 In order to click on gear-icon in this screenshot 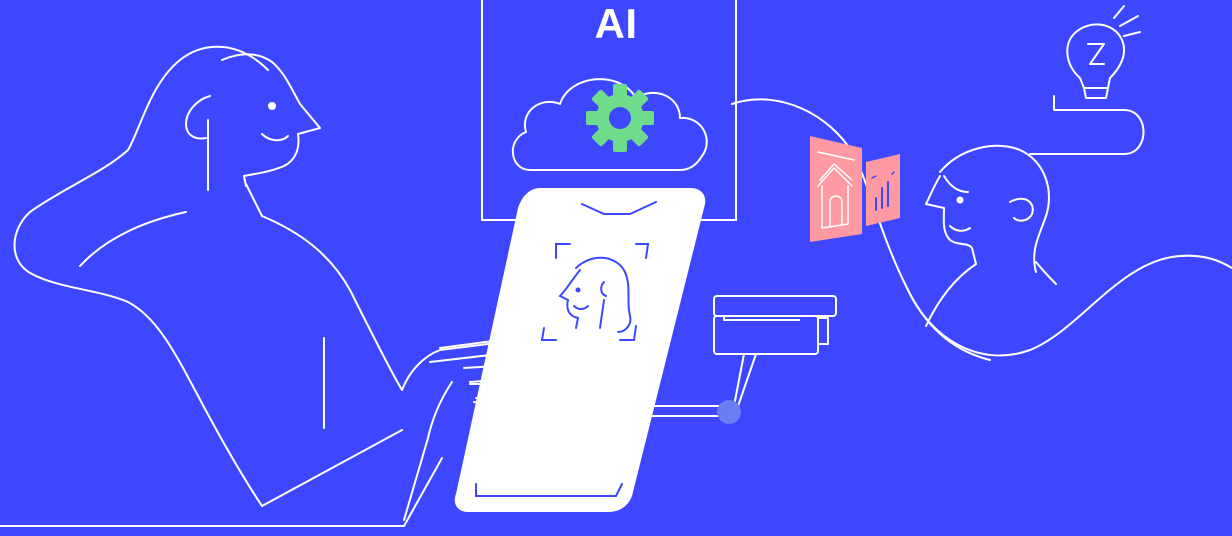, I will do `click(620, 118)`.